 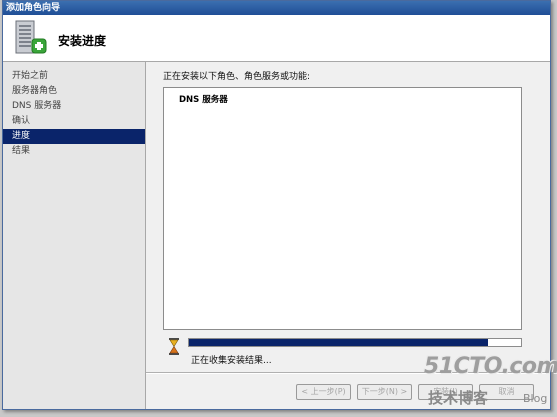 I want to click on page-title: 安装进度, so click(x=82, y=41).